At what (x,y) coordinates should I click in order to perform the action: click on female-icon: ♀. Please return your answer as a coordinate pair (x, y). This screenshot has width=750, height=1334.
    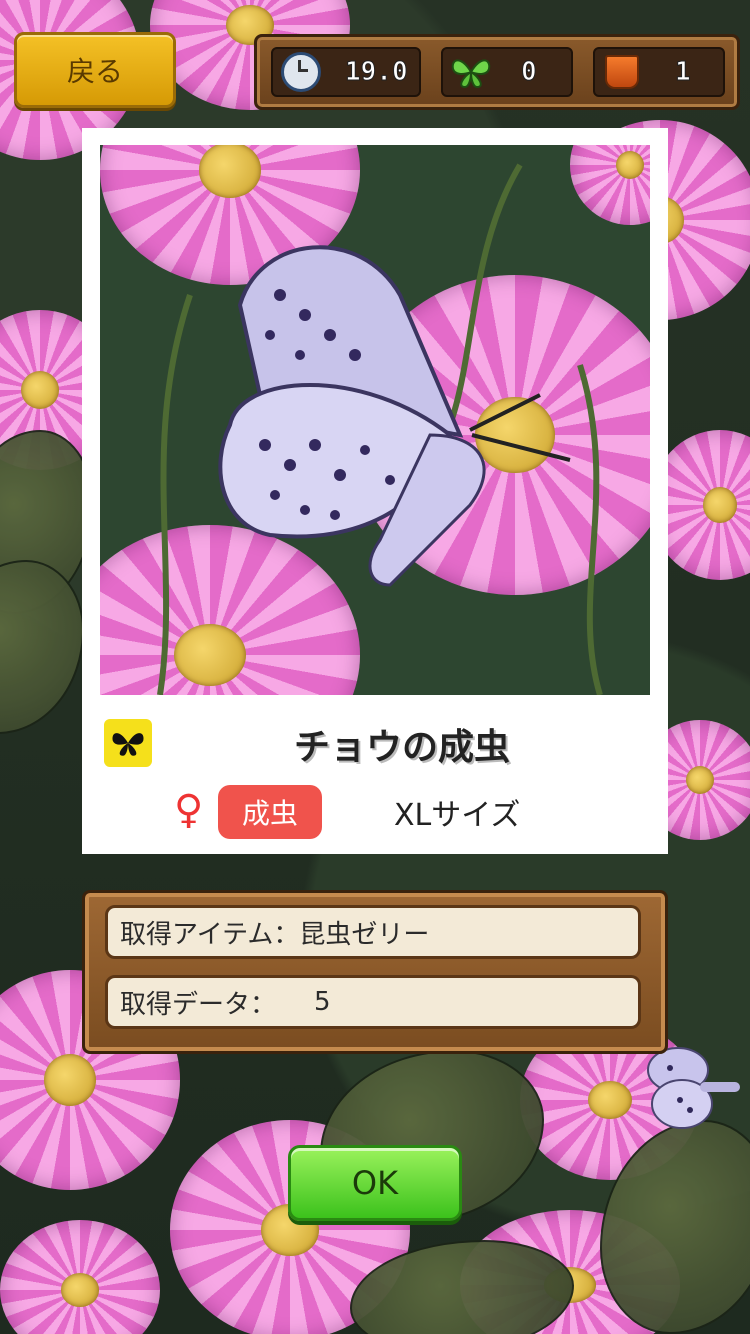
    Looking at the image, I should click on (189, 810).